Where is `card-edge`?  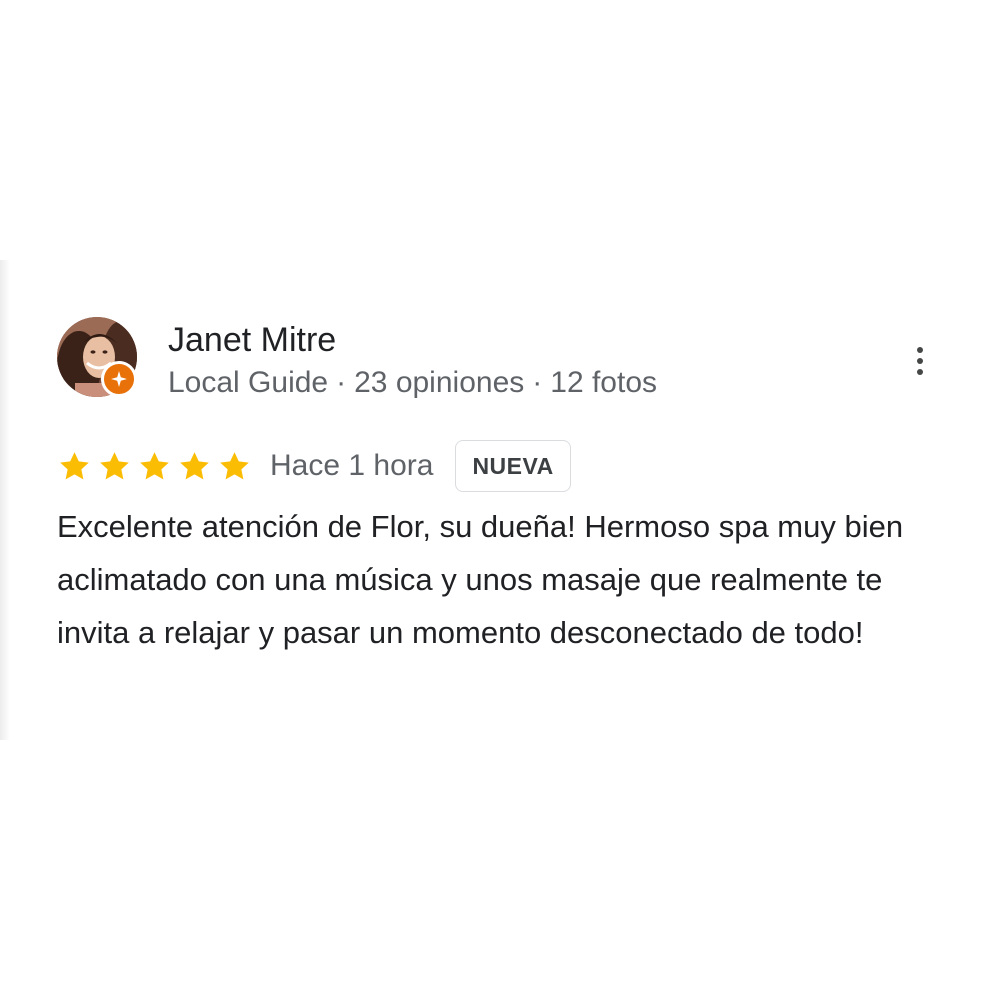 card-edge is located at coordinates (5, 500).